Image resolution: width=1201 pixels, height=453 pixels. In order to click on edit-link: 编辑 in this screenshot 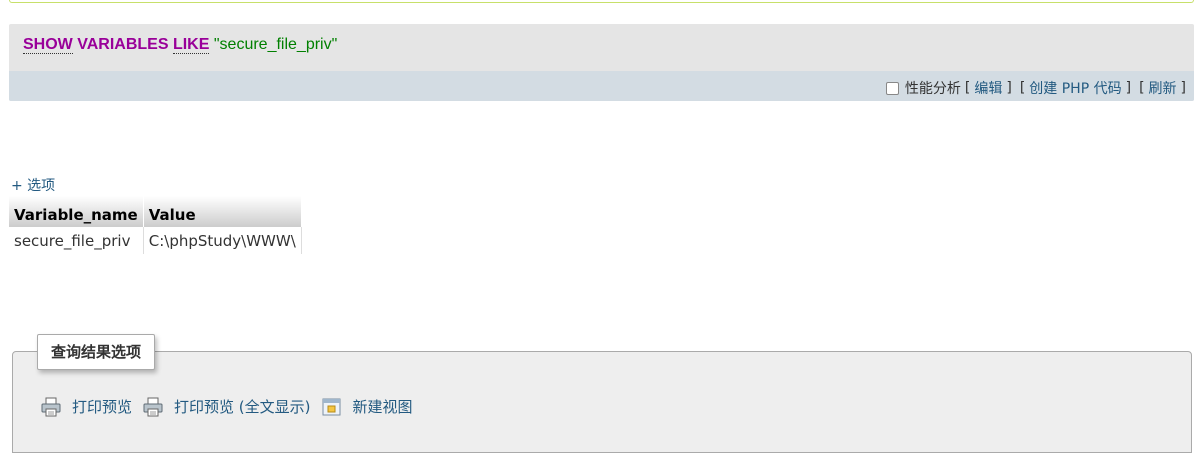, I will do `click(988, 88)`.